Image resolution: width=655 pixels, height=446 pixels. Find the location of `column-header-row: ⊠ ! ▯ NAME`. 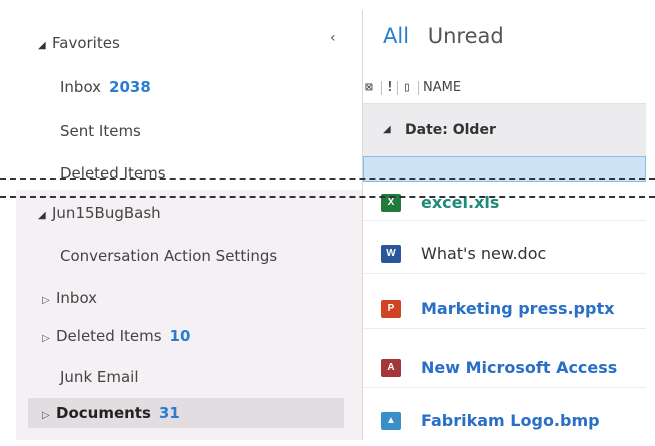

column-header-row: ⊠ ! ▯ NAME is located at coordinates (504, 88).